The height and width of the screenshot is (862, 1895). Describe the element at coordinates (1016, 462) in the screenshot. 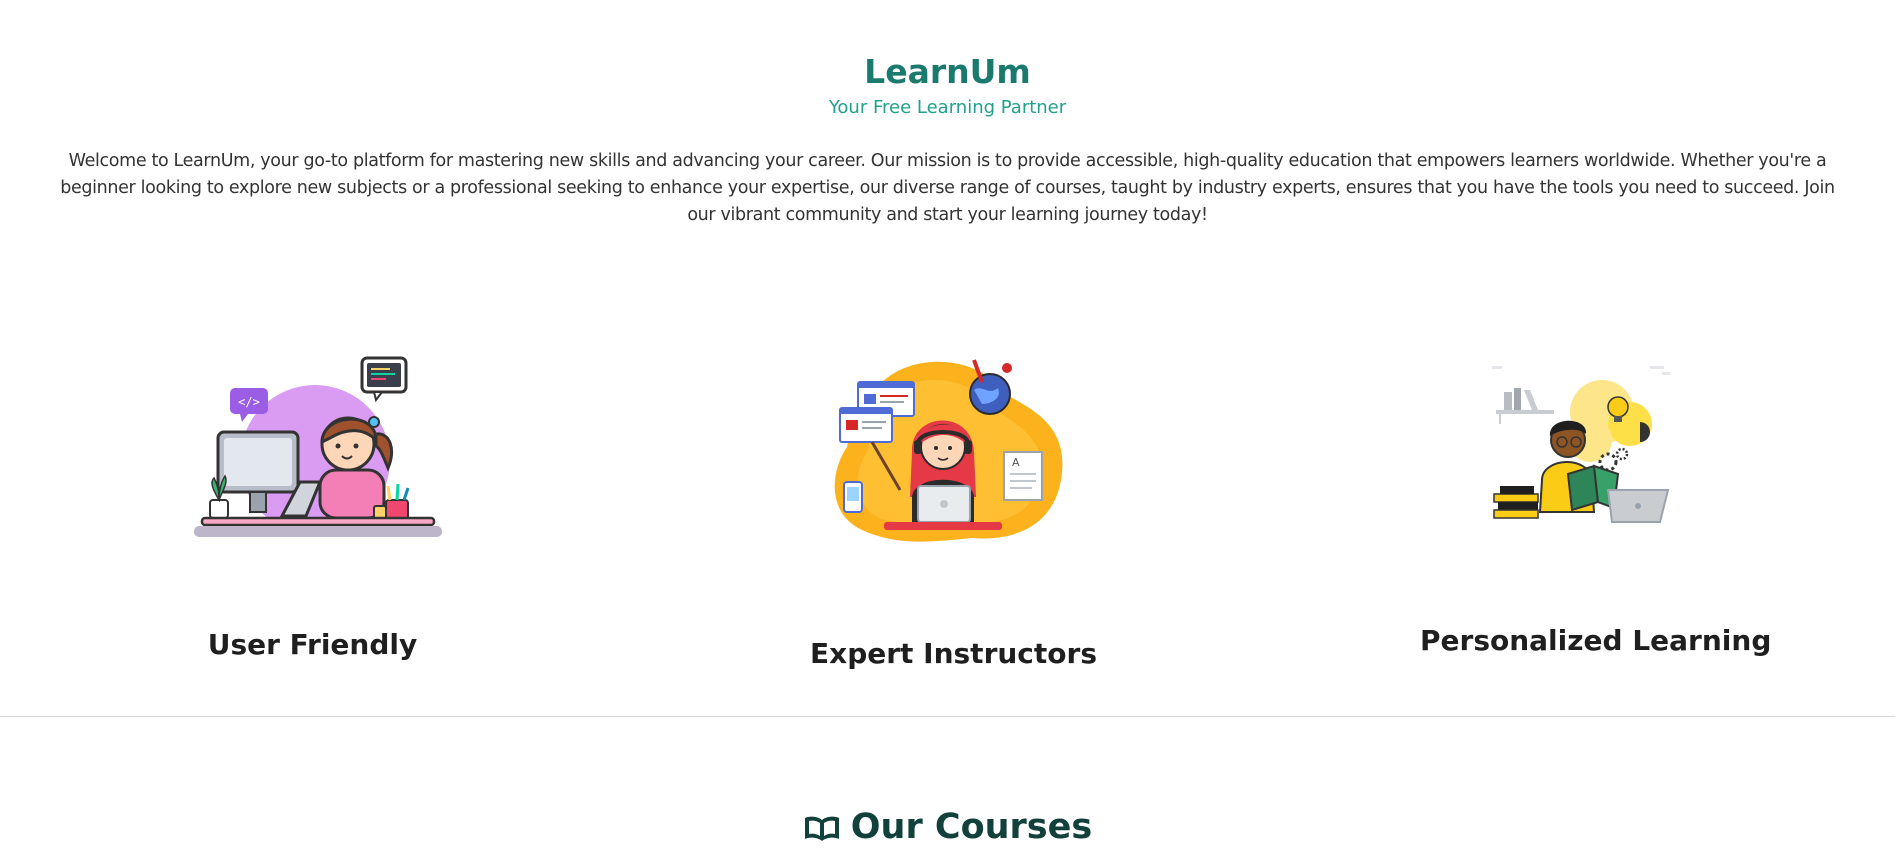

I see `svg-text: A` at that location.